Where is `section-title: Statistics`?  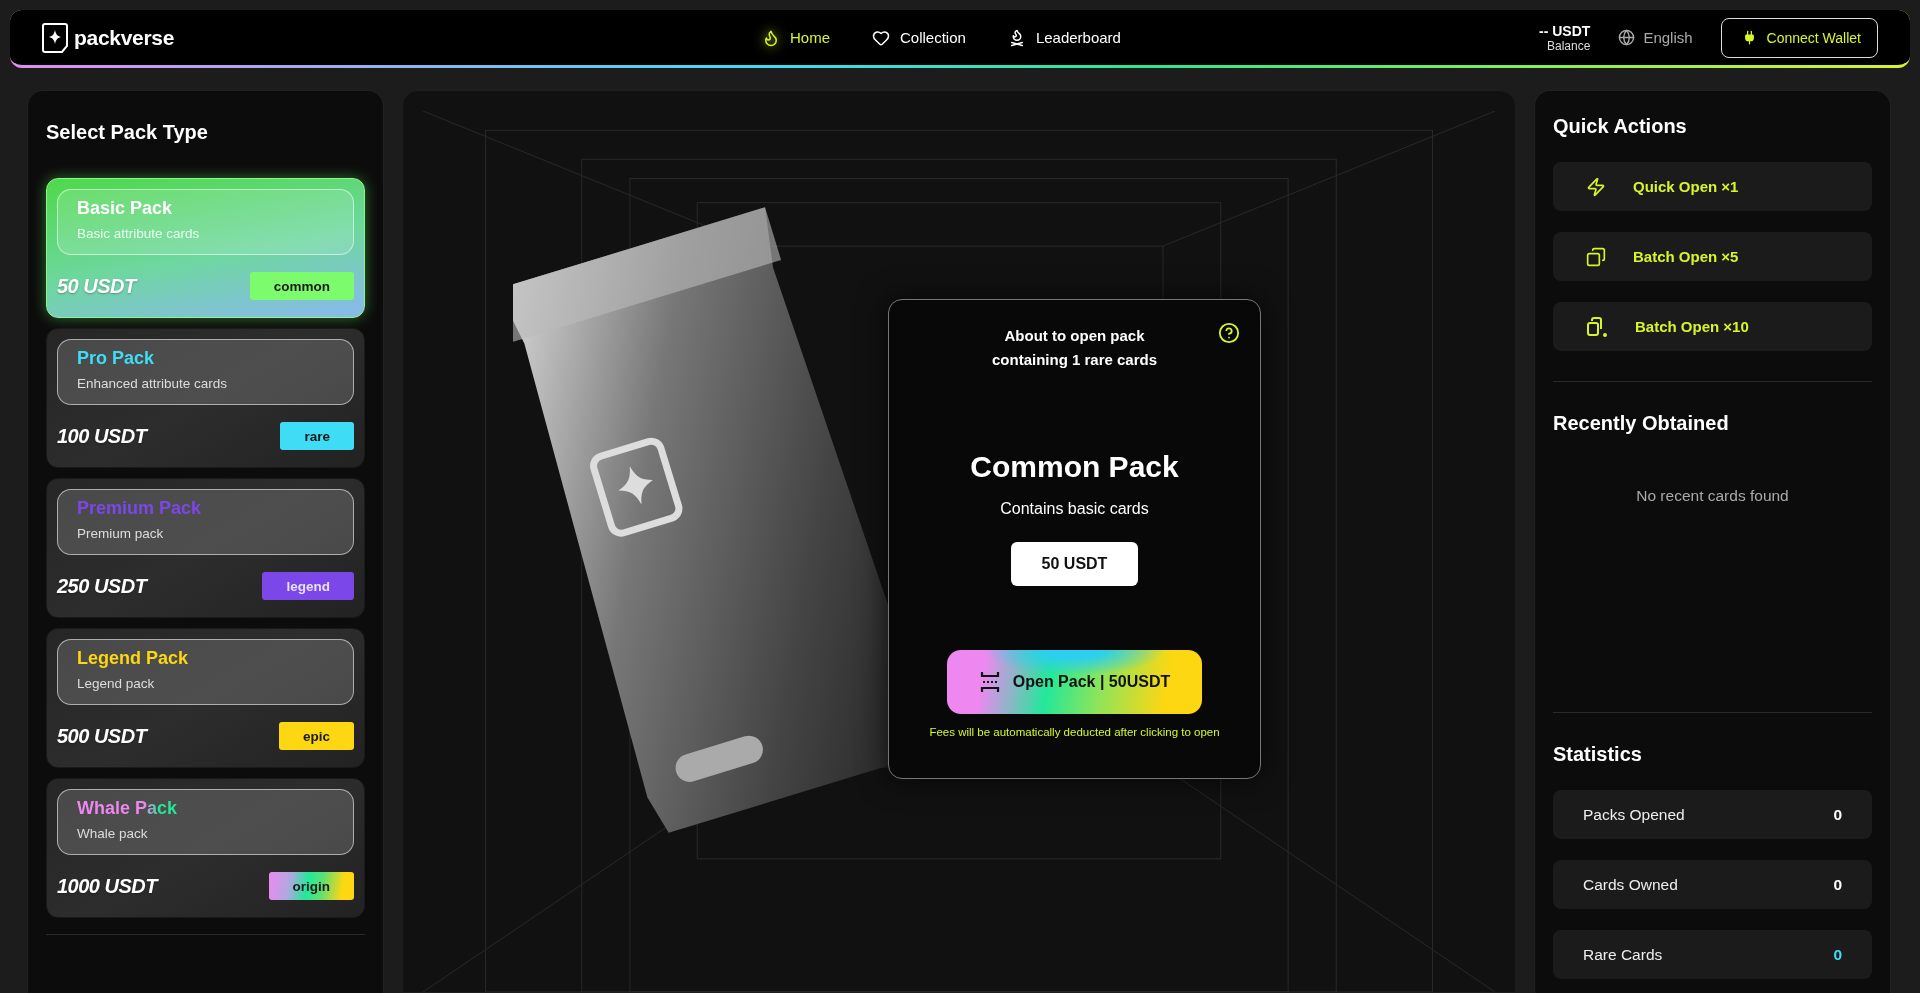 section-title: Statistics is located at coordinates (1598, 754).